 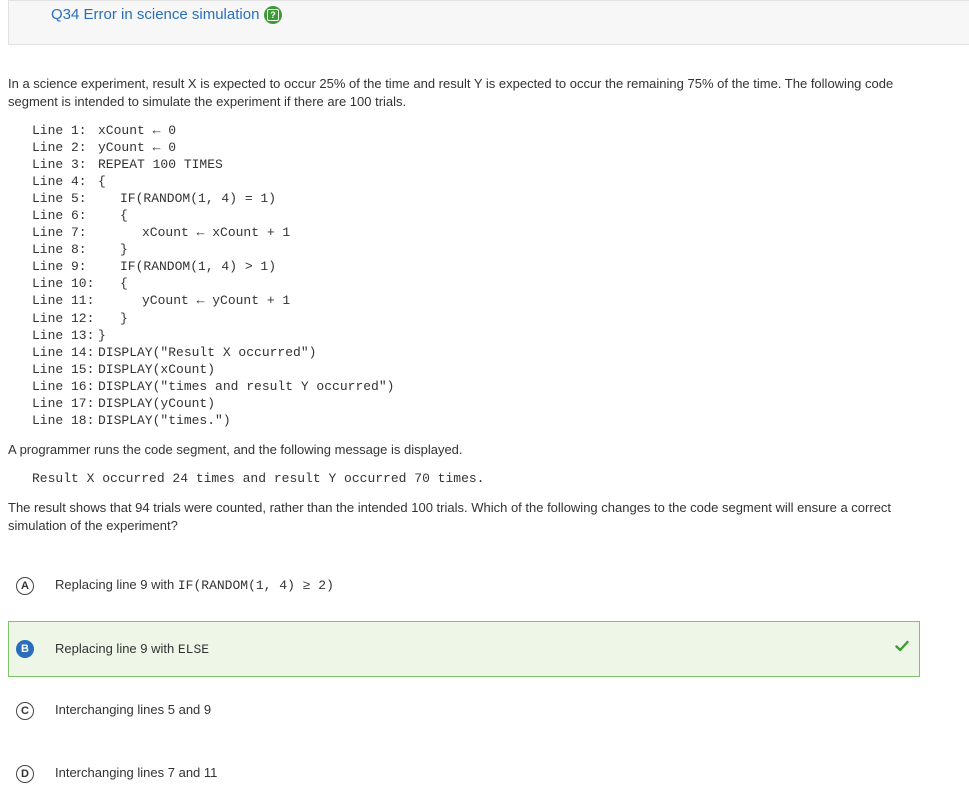 I want to click on code-line: Line 4: {, so click(x=213, y=181).